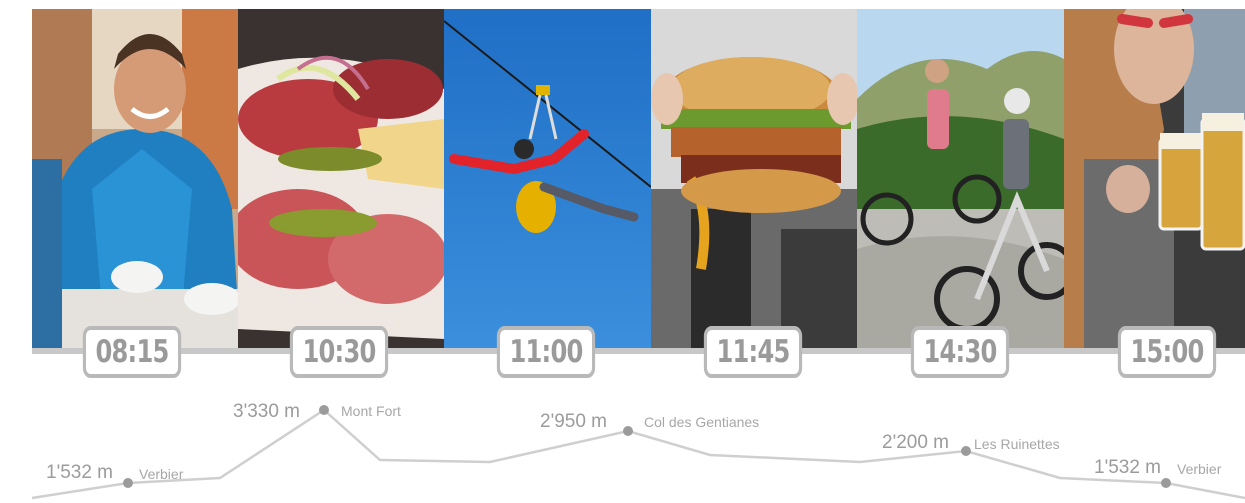  What do you see at coordinates (135, 179) in the screenshot?
I see `photo-man-at-cafe` at bounding box center [135, 179].